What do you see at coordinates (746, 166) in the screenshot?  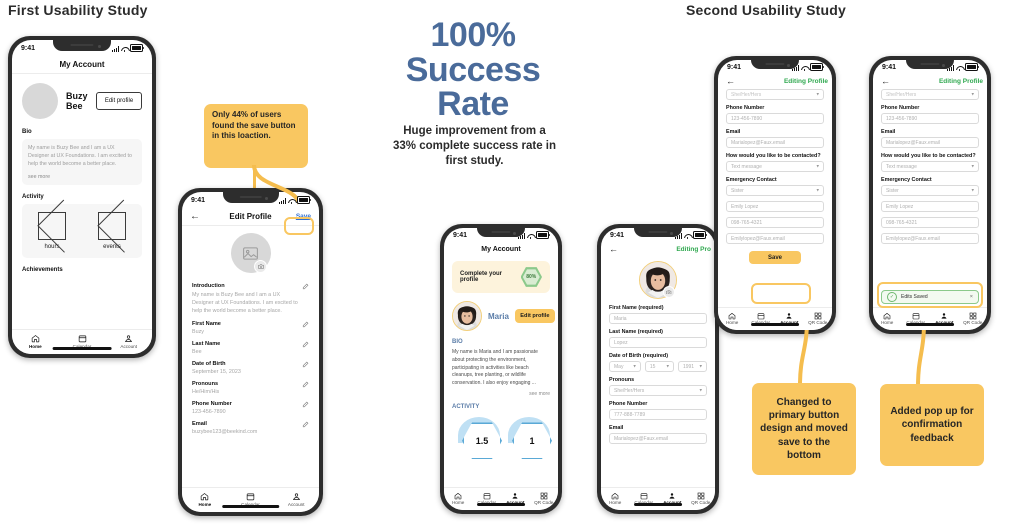 I see `contact-method-value: Text message` at bounding box center [746, 166].